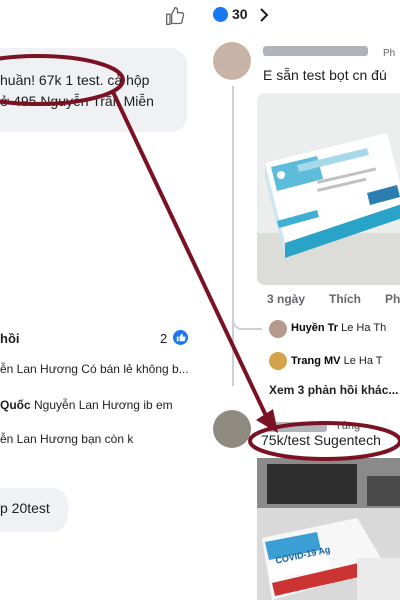 The height and width of the screenshot is (600, 400). Describe the element at coordinates (103, 405) in the screenshot. I see `reply-text: Nguyễn Lan Hương ib em` at that location.